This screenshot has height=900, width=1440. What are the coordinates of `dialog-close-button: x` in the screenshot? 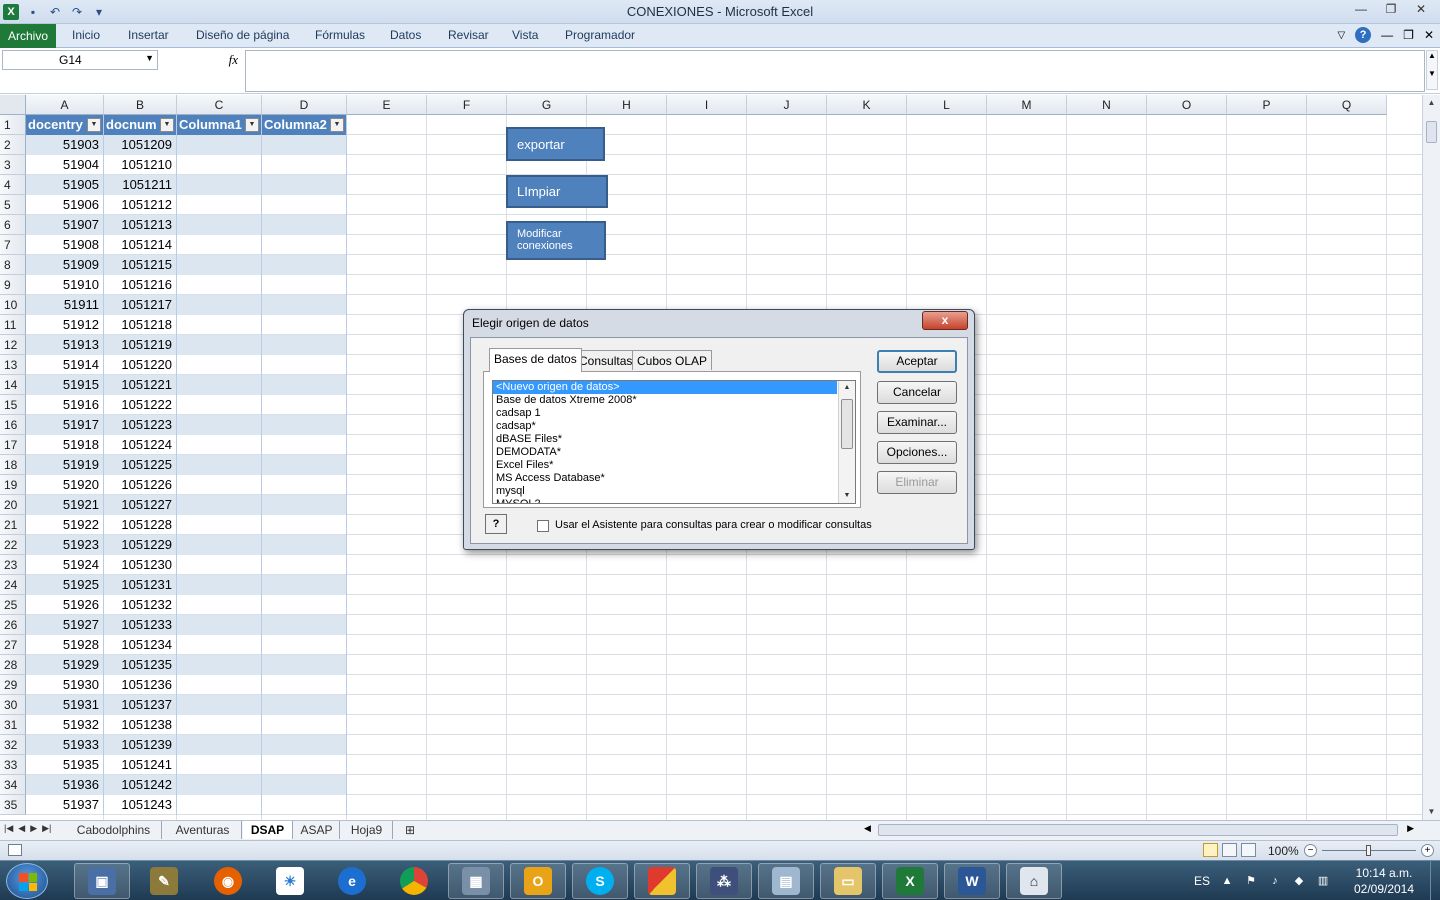 It's located at (945, 320).